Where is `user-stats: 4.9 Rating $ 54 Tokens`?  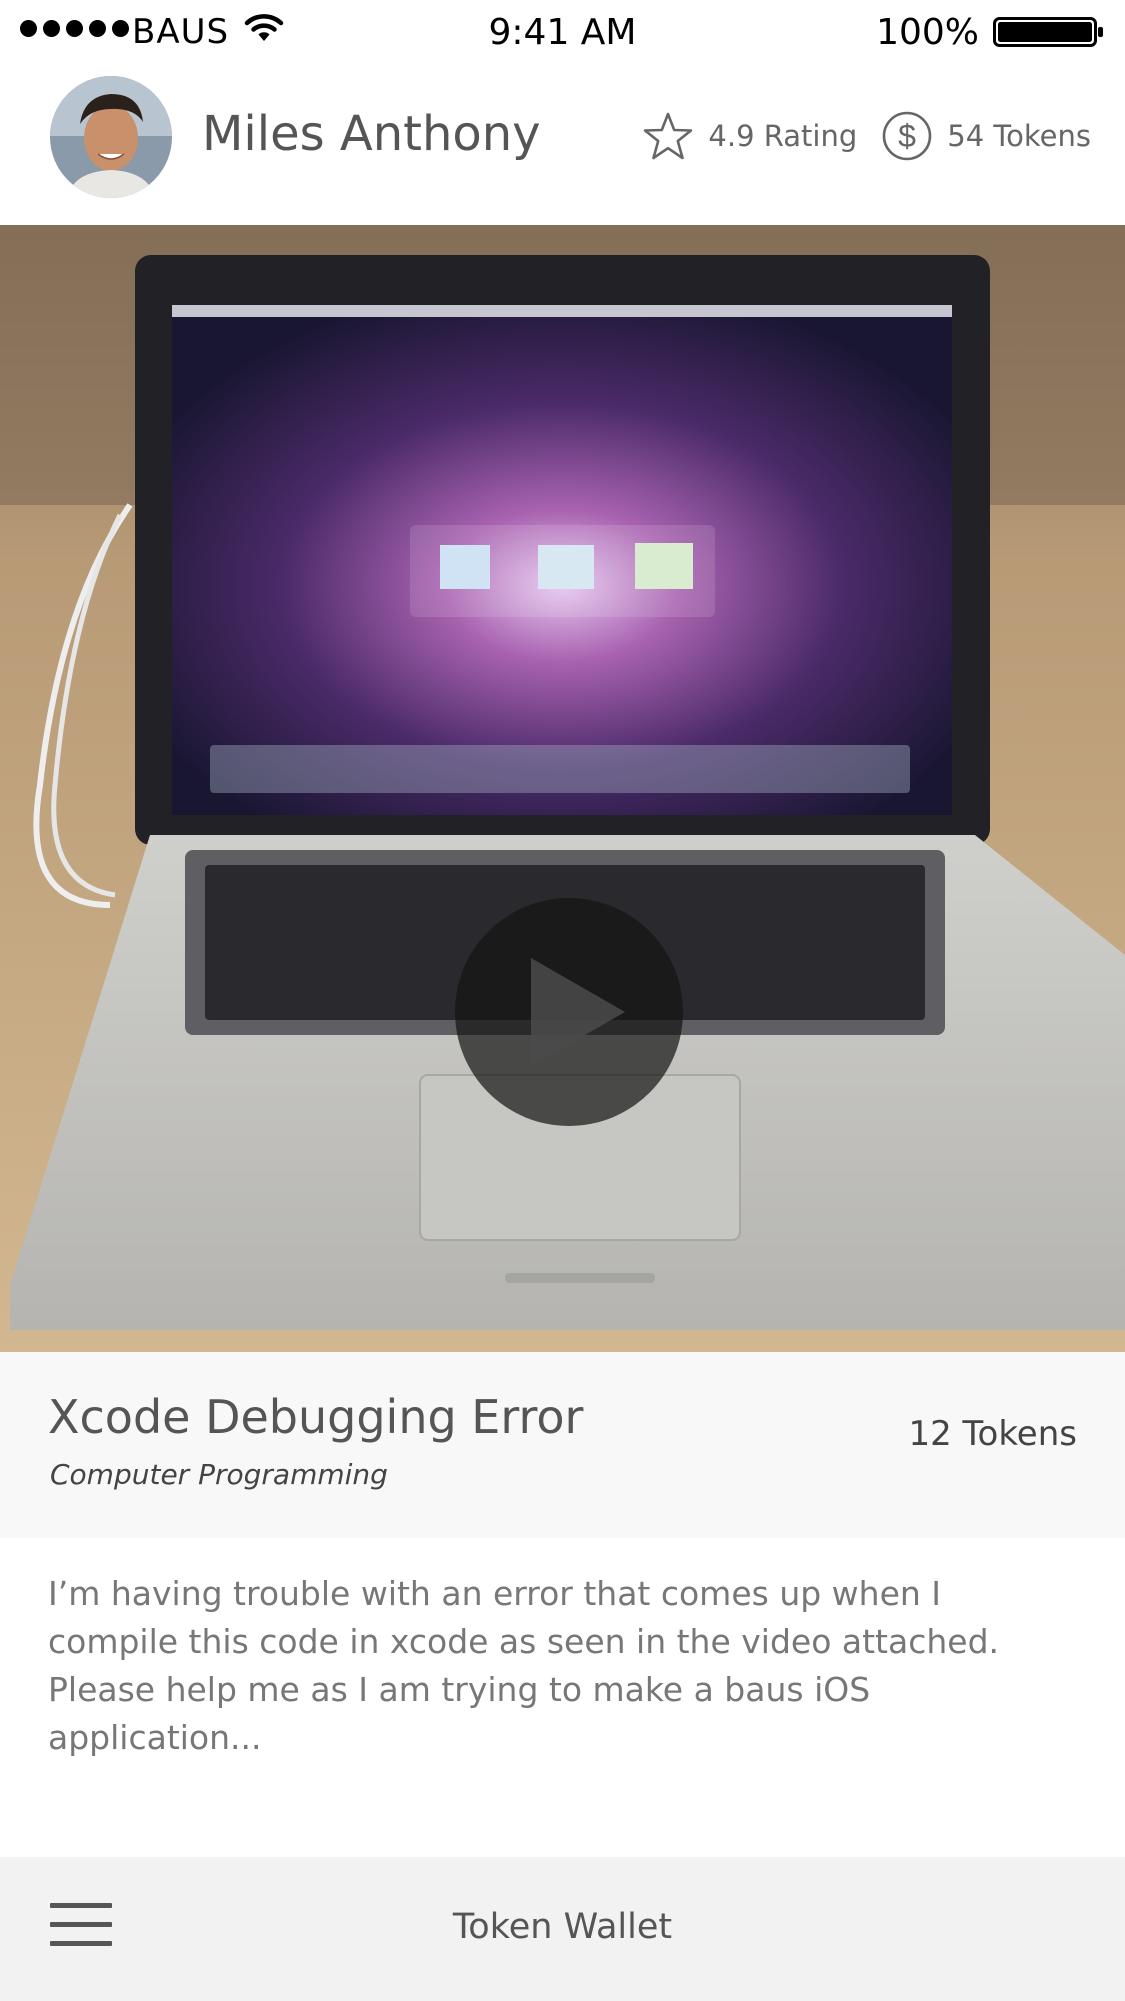
user-stats: 4.9 Rating $ 54 Tokens is located at coordinates (866, 136).